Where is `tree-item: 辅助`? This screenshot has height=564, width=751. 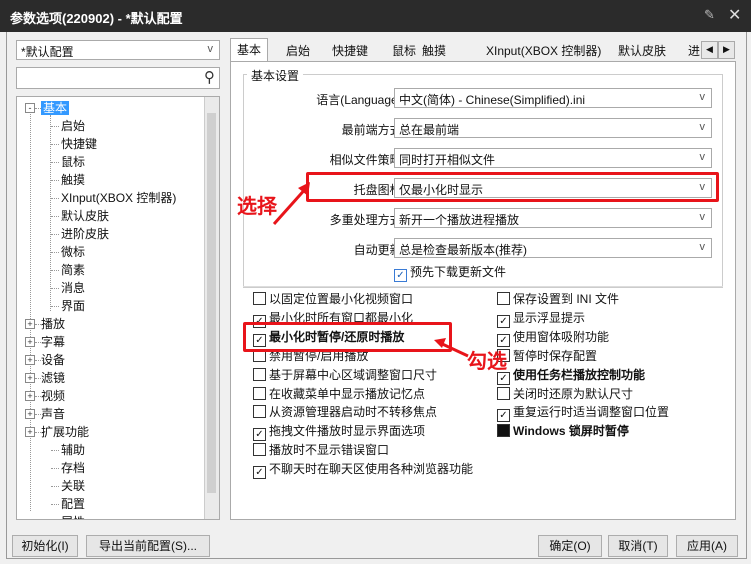 tree-item: 辅助 is located at coordinates (73, 450).